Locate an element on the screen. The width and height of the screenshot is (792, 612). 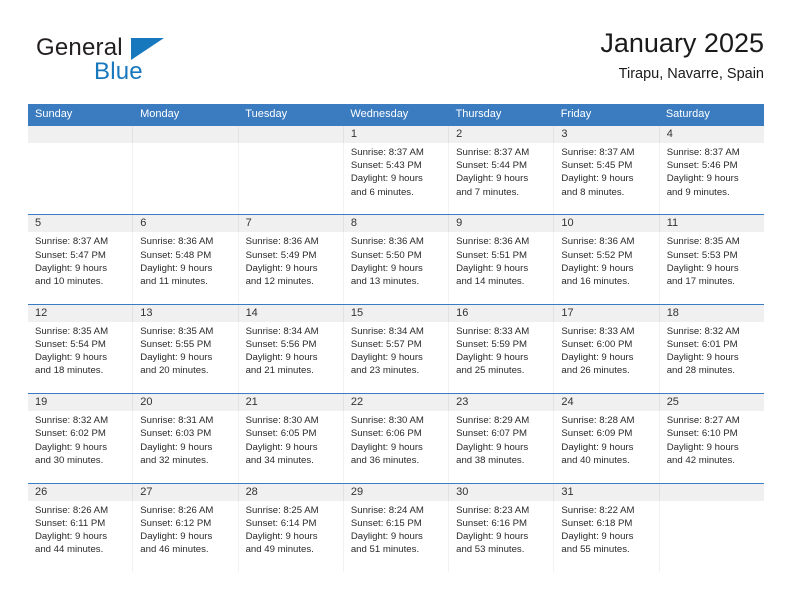
daylight-text-line2: and 28 minutes. is located at coordinates (700, 371).